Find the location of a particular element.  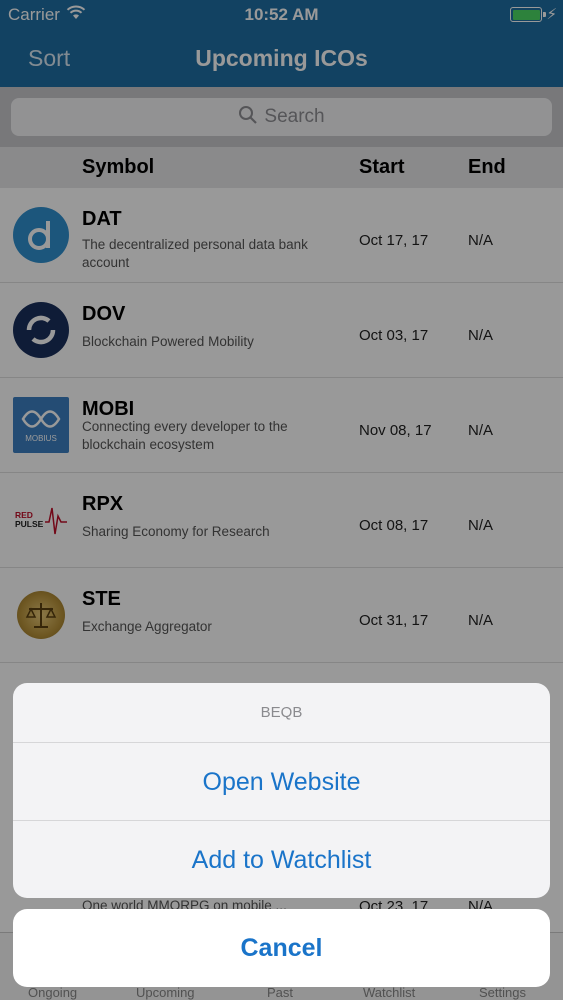

cancel-button: Cancel is located at coordinates (281, 948).